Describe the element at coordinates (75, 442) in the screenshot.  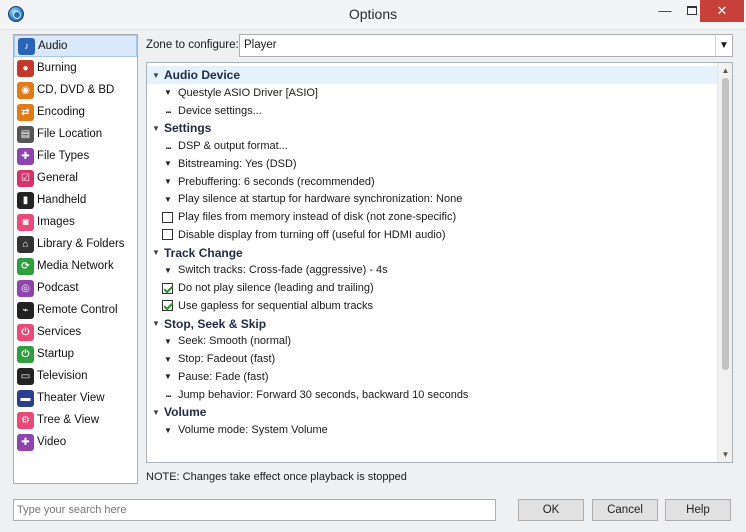
I see `sidebar-item: ✚ Video` at that location.